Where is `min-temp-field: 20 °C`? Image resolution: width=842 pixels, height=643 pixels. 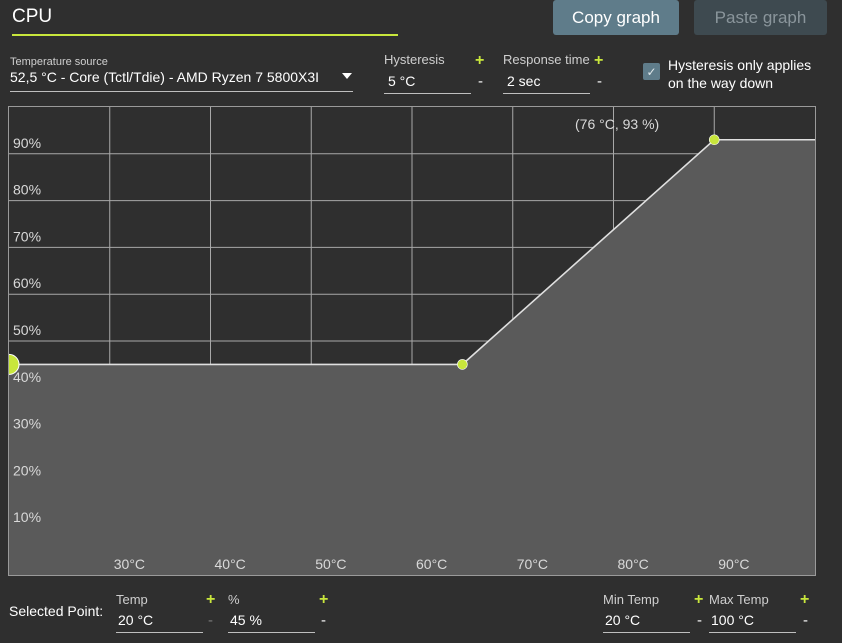
min-temp-field: 20 °C is located at coordinates (646, 622).